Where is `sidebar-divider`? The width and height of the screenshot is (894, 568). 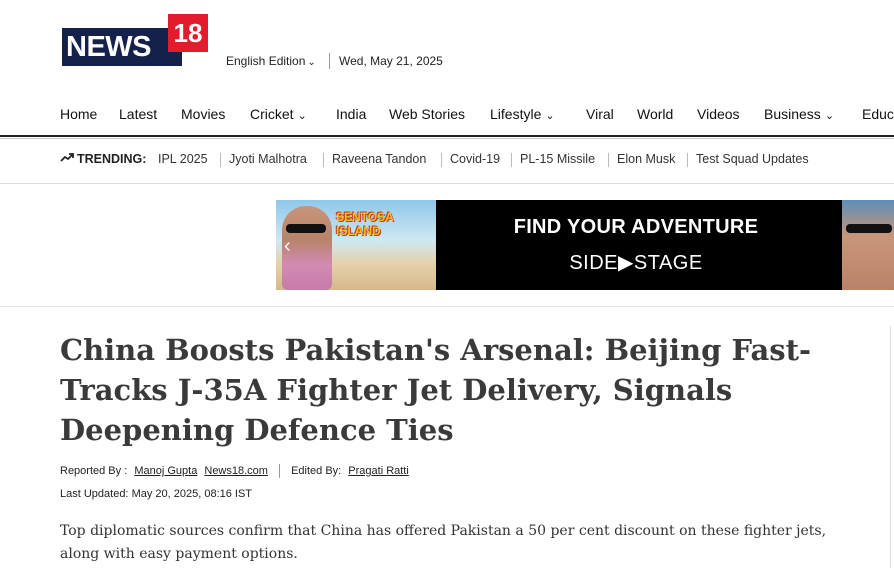 sidebar-divider is located at coordinates (890, 447).